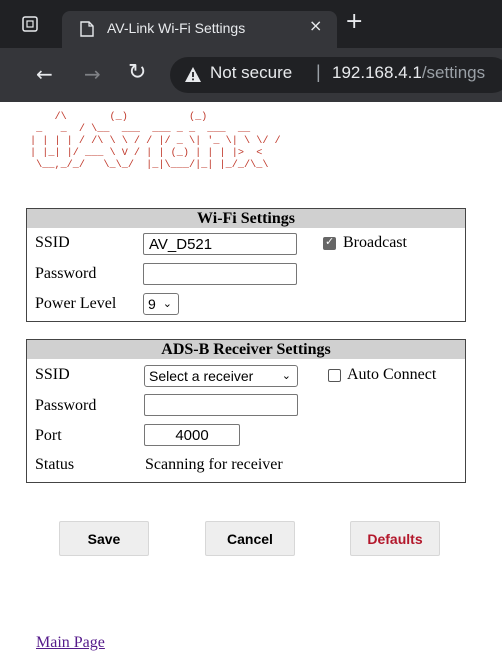 The height and width of the screenshot is (663, 502). I want to click on auto-connect-checkbox, so click(334, 375).